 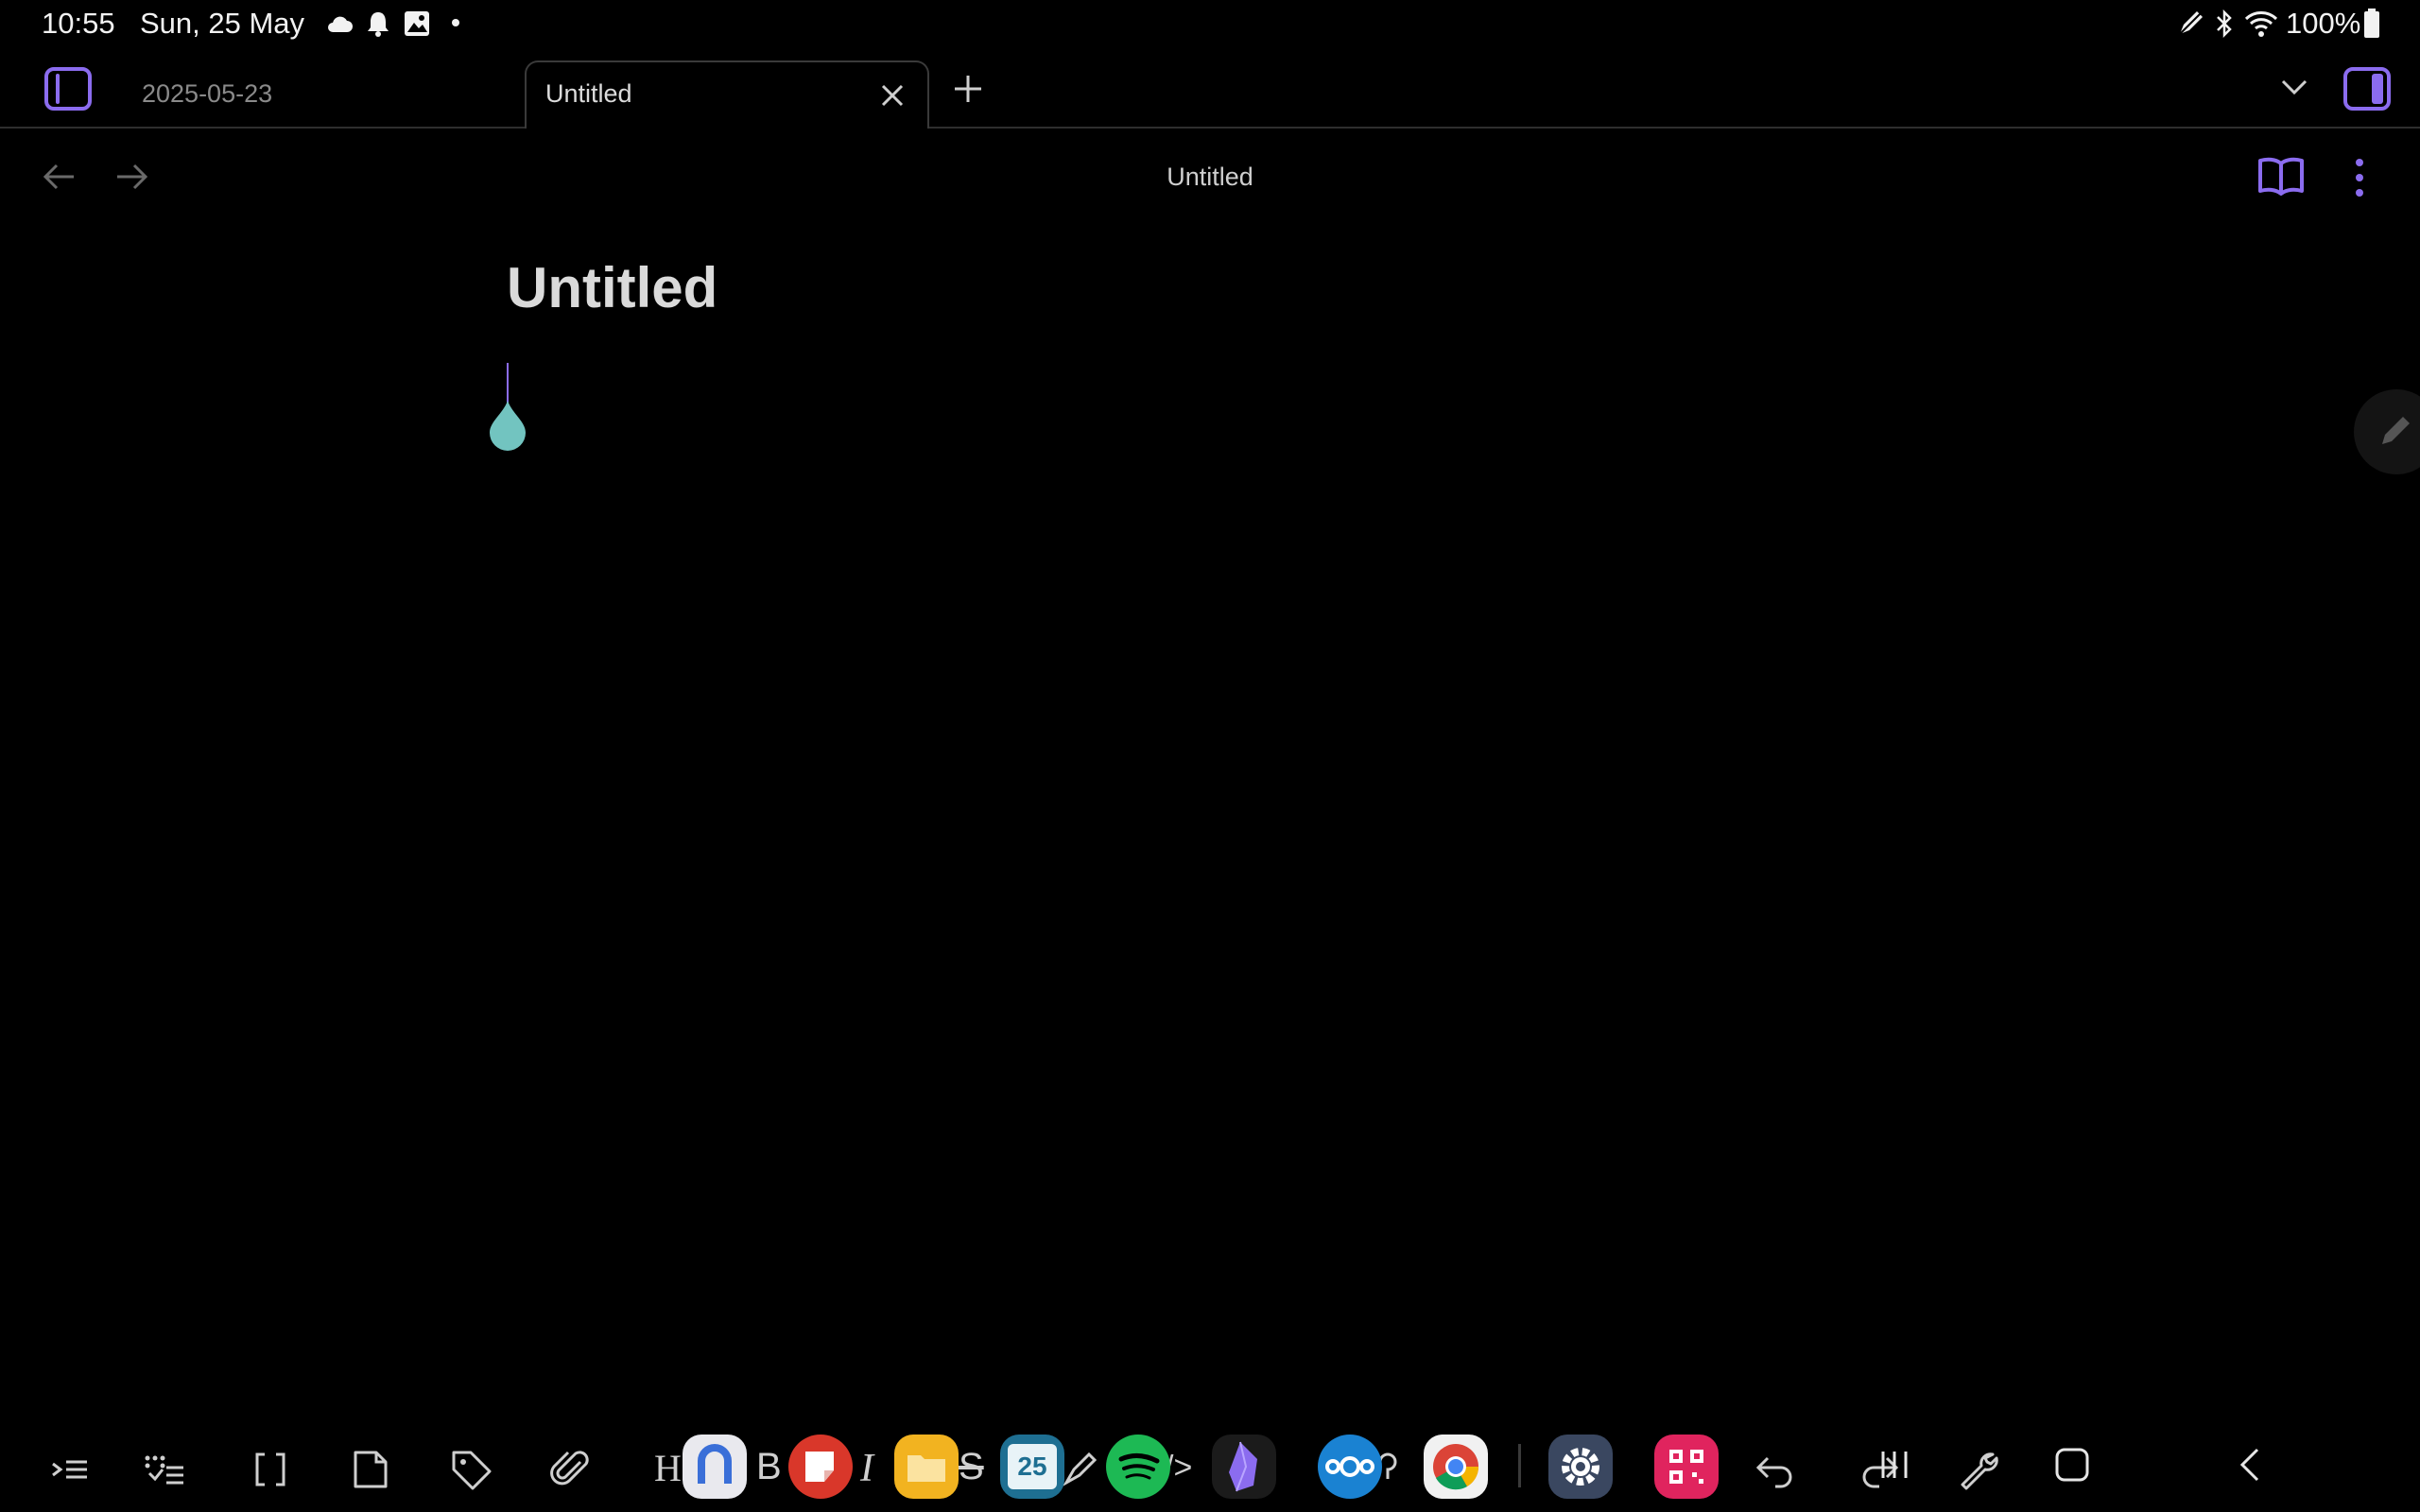 I want to click on paperclip-icon, so click(x=571, y=1469).